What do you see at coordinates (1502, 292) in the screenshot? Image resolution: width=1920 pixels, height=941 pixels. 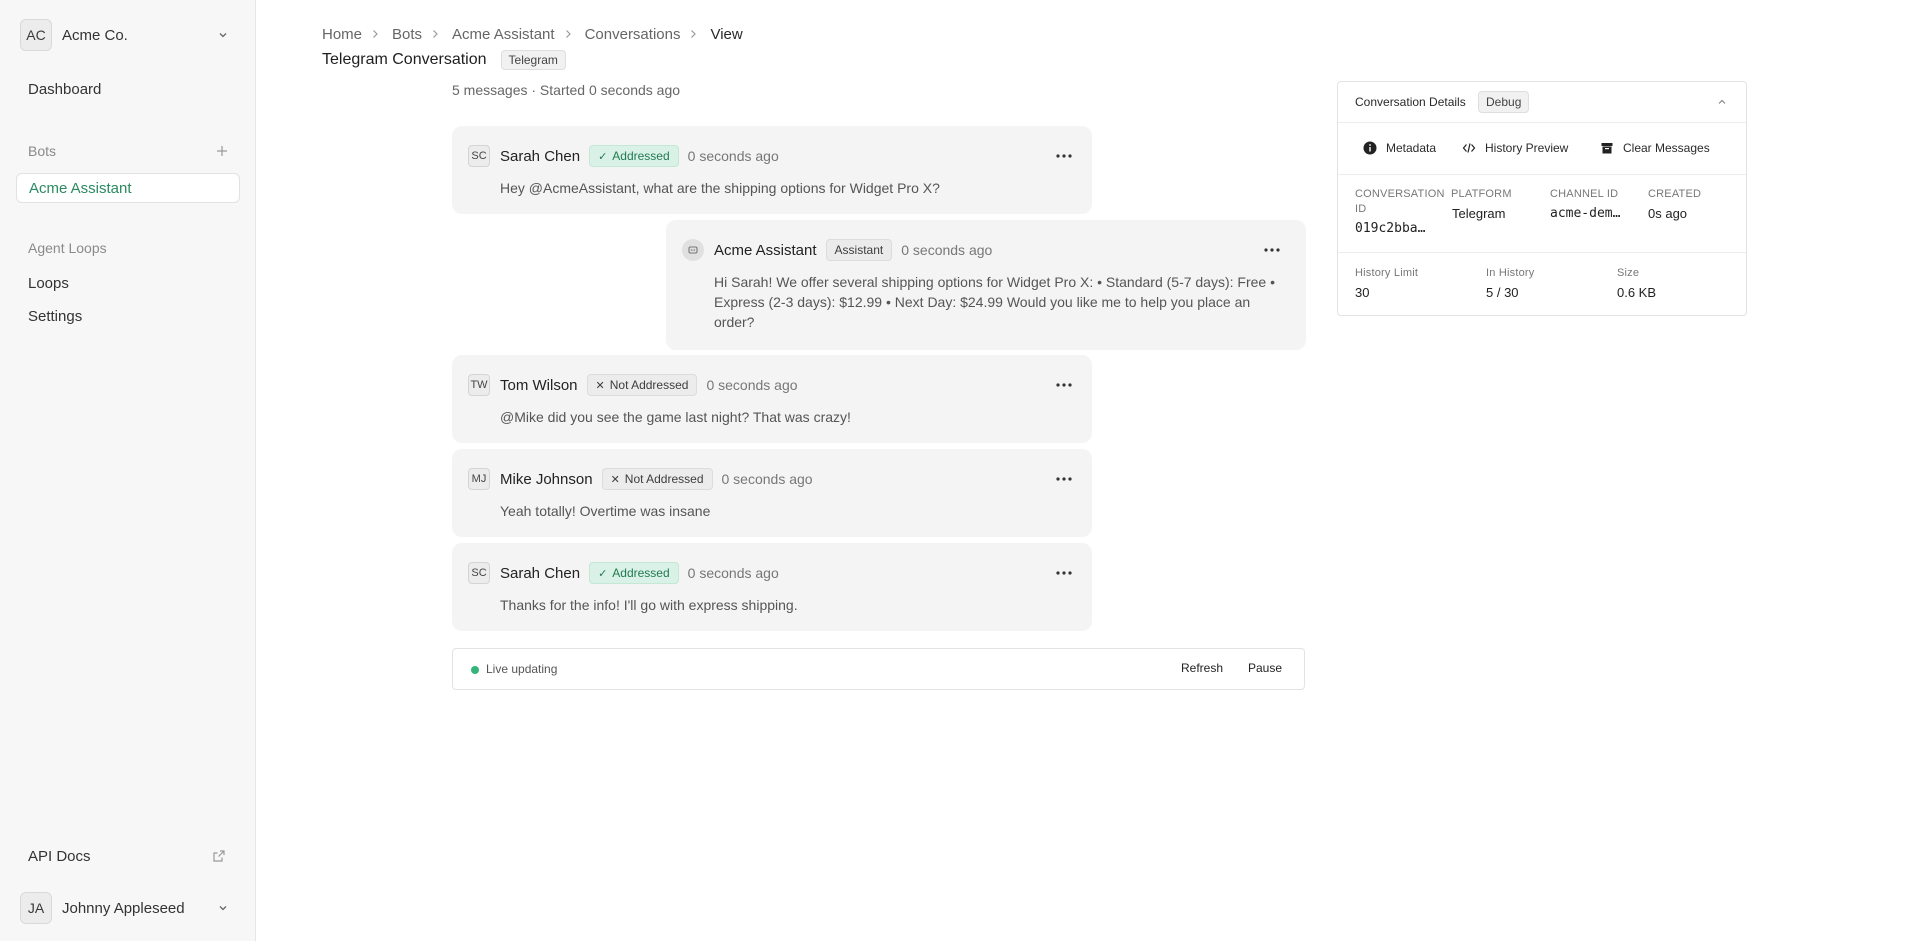 I see `in-history-value: 5 / 30` at bounding box center [1502, 292].